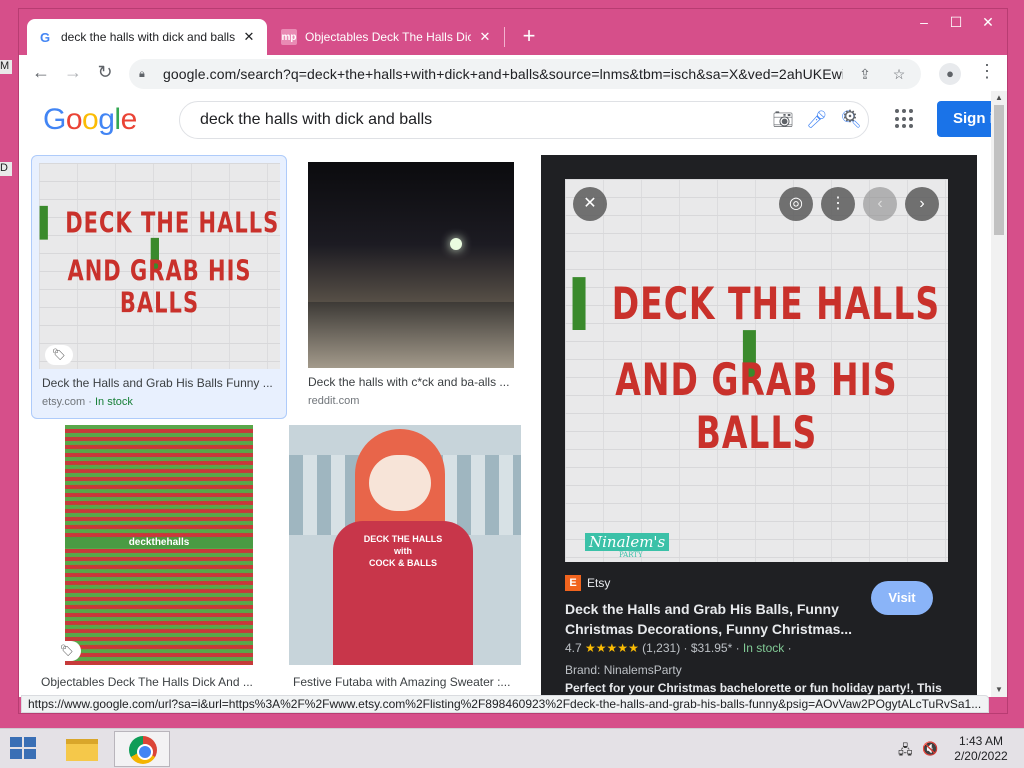 This screenshot has height=768, width=1024. I want to click on chrome-taskbar-button, so click(142, 749).